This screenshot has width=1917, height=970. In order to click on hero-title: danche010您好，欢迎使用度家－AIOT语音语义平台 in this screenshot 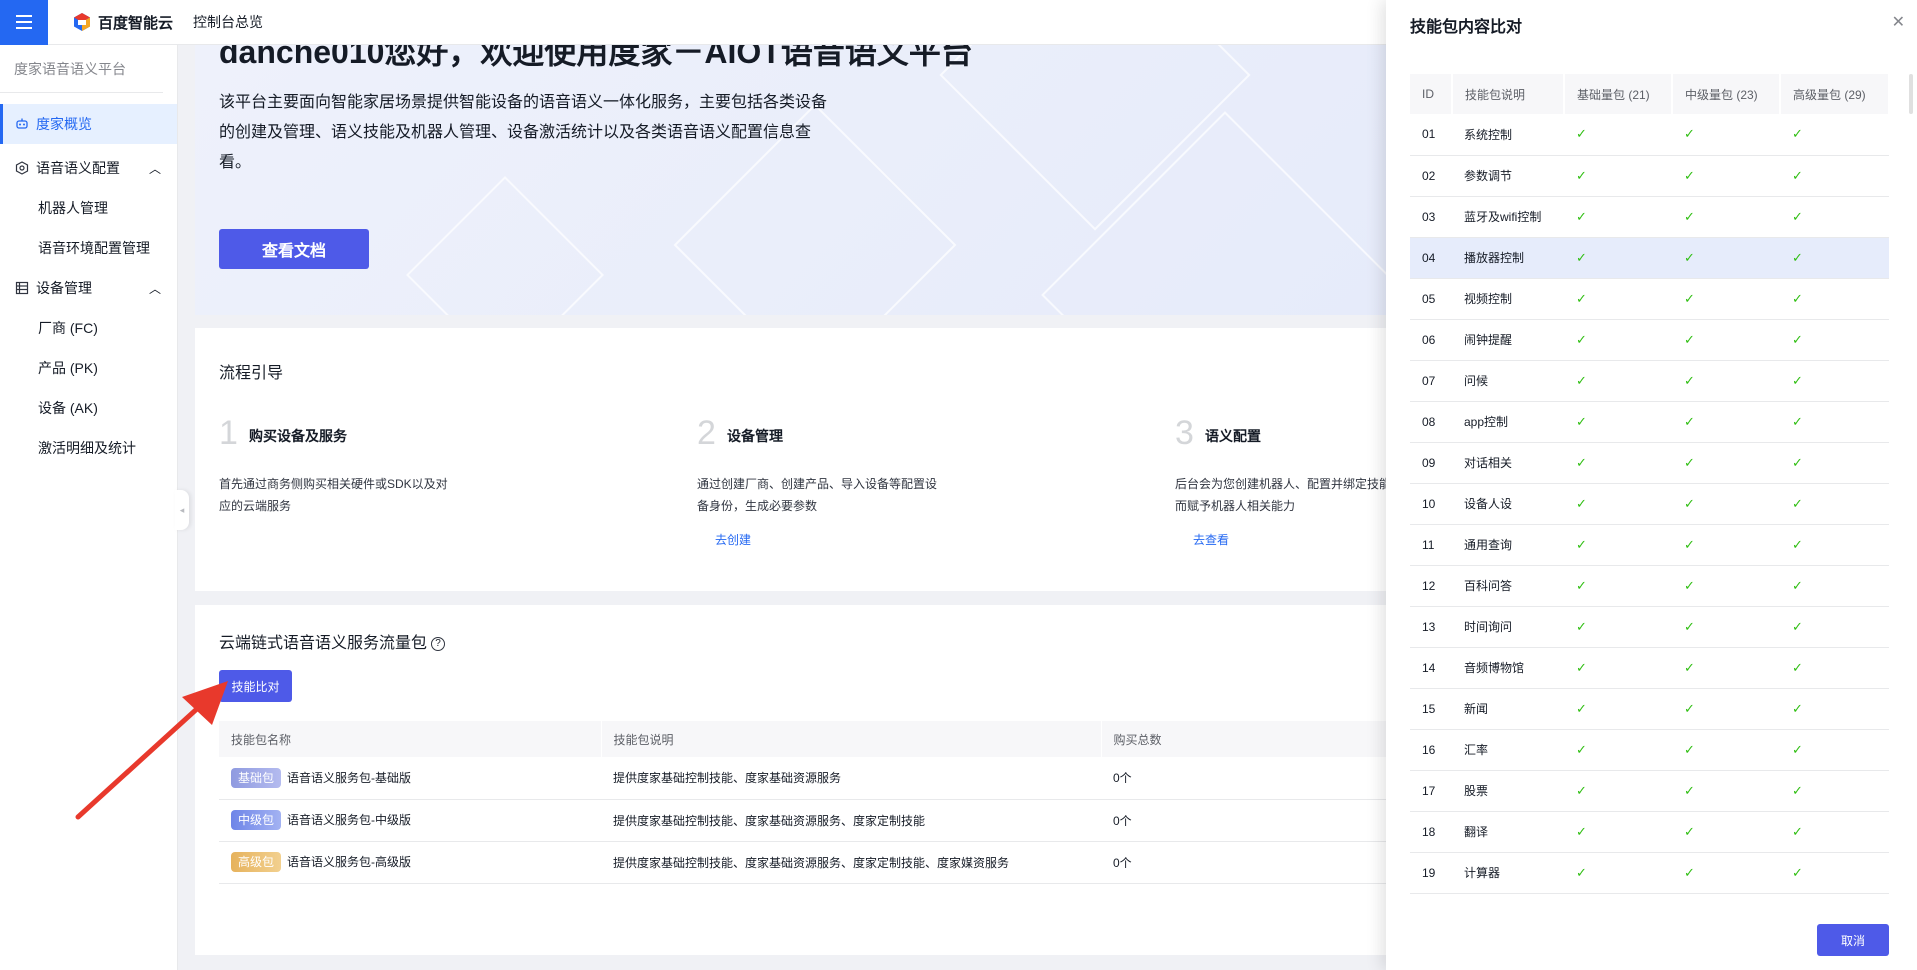, I will do `click(596, 57)`.